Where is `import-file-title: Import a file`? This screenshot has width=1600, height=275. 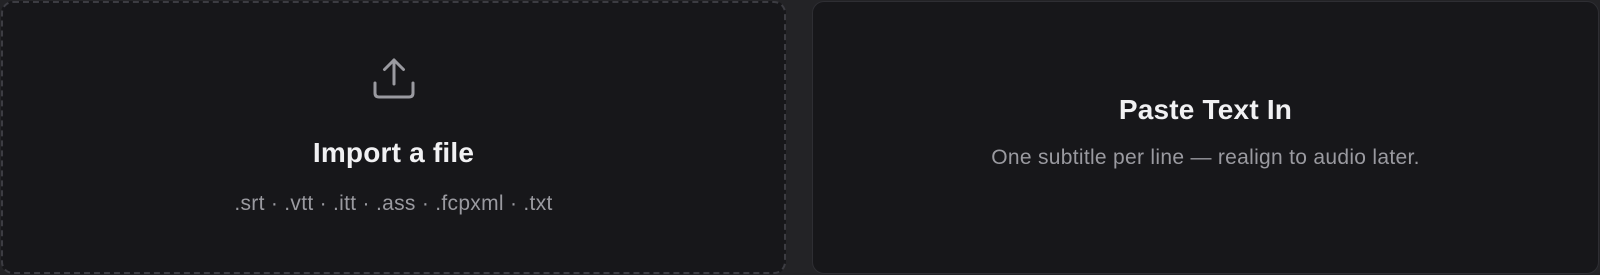 import-file-title: Import a file is located at coordinates (393, 152).